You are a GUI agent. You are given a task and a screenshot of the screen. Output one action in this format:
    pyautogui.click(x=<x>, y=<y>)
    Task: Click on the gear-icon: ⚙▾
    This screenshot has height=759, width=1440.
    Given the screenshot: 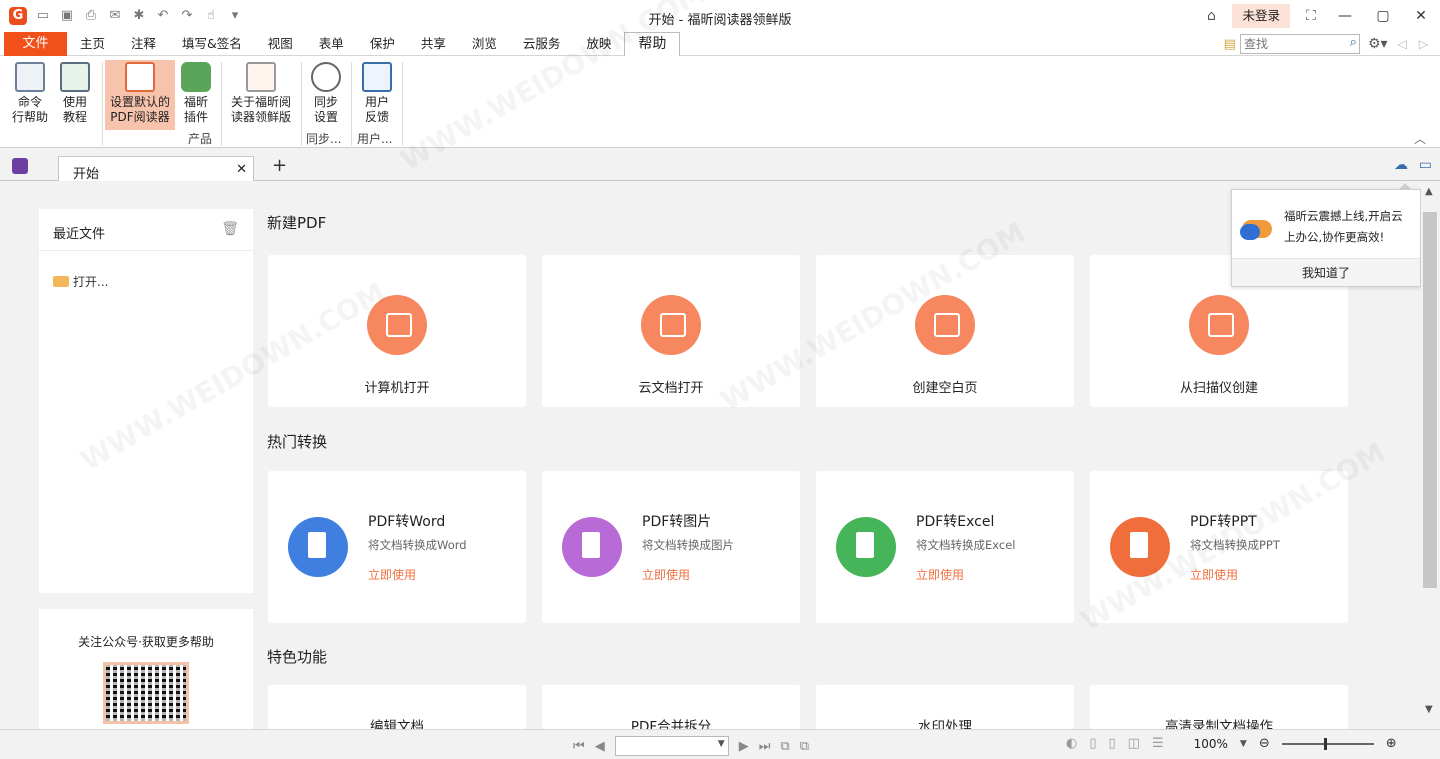 What is the action you would take?
    pyautogui.click(x=1378, y=44)
    